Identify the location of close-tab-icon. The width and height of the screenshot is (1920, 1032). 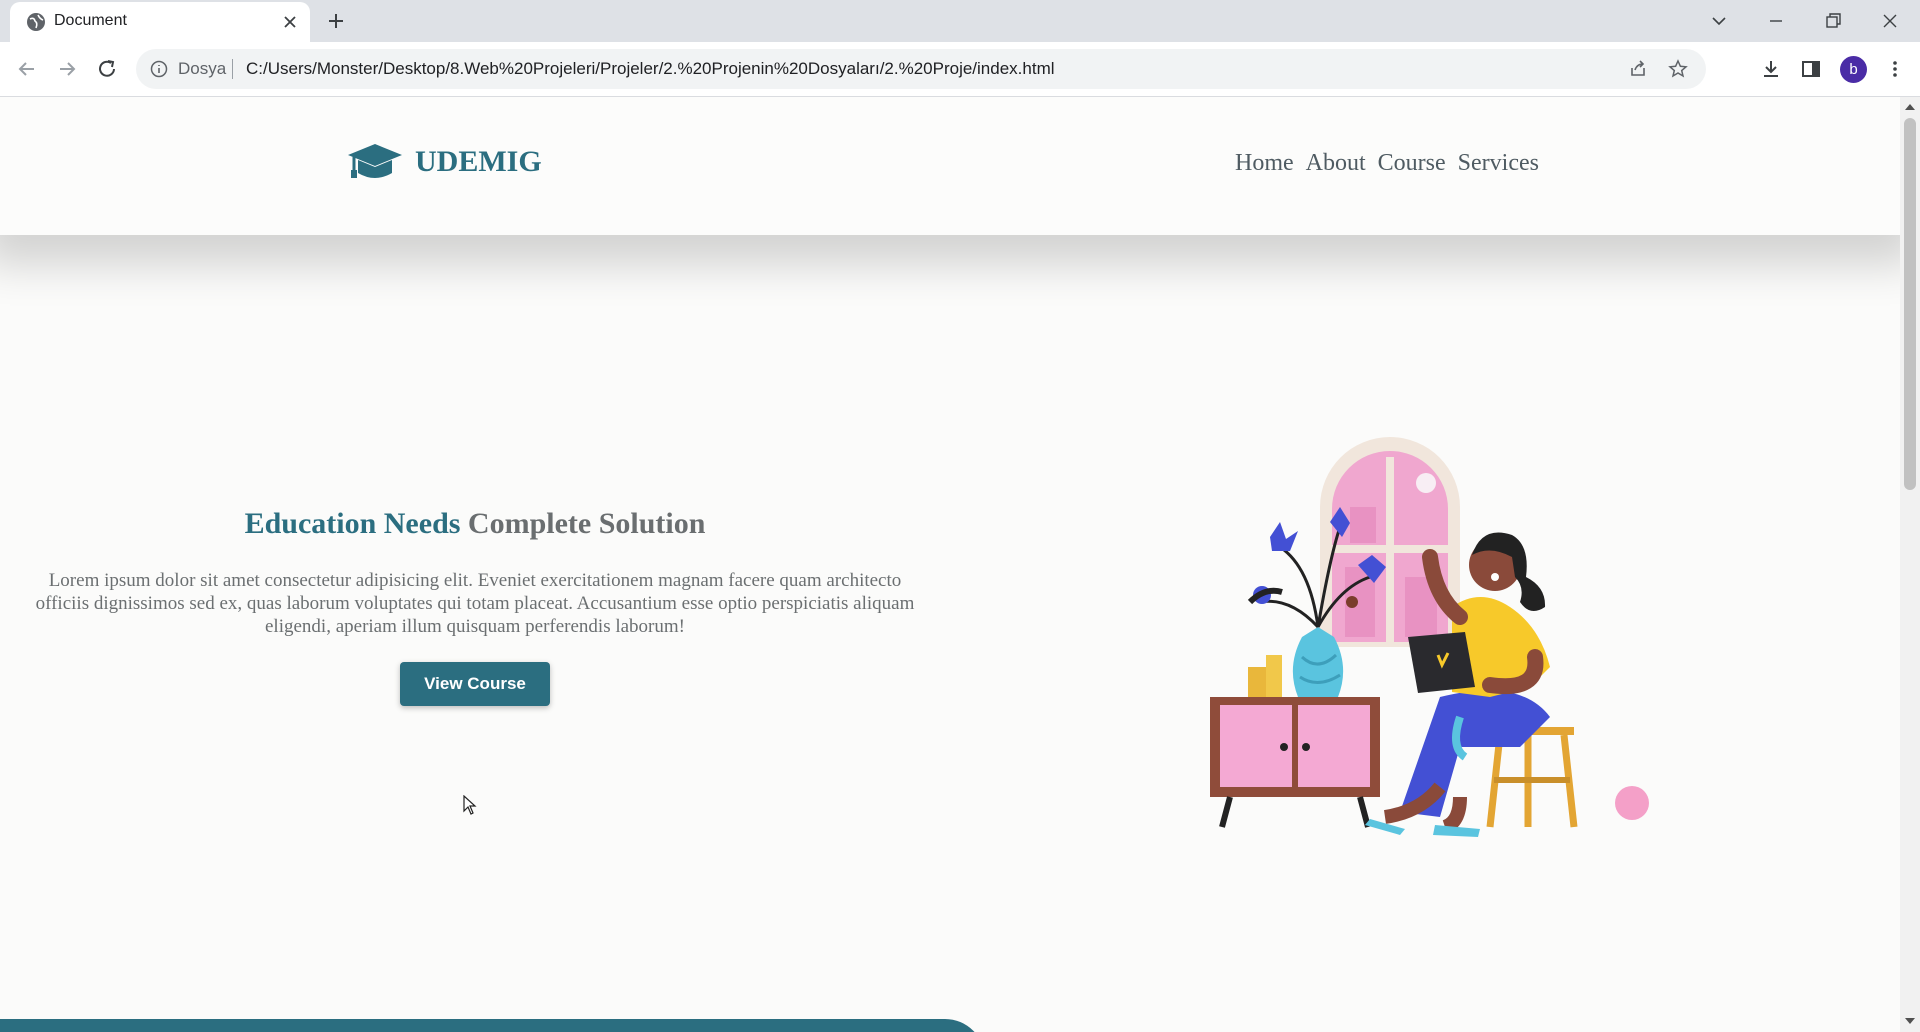
(290, 22).